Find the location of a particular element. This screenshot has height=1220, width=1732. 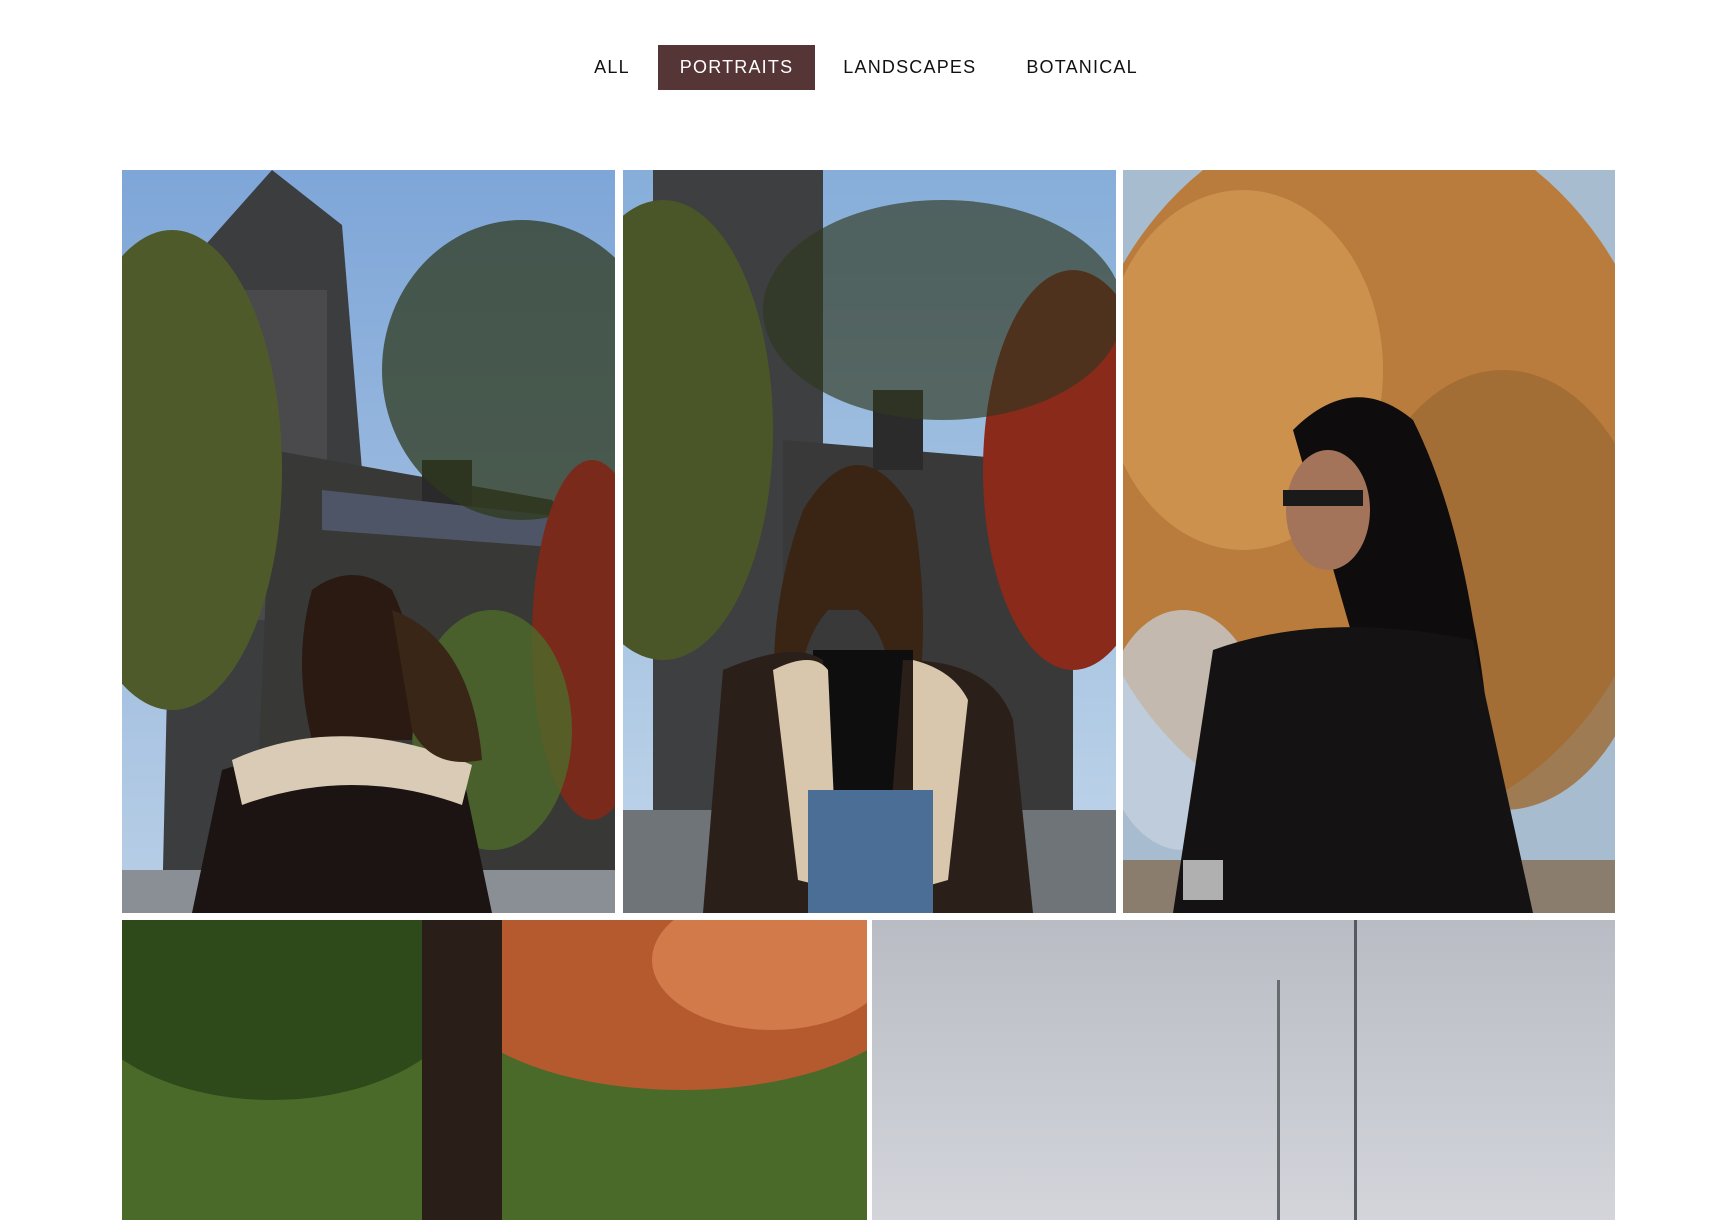

waterfront-image is located at coordinates (1243, 1070).